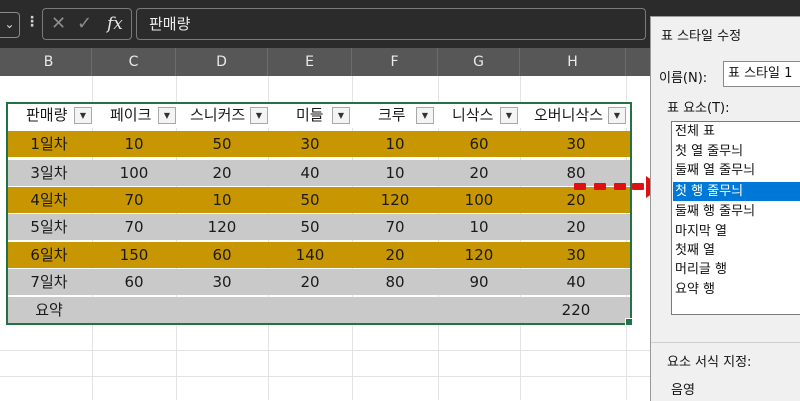 The image size is (800, 401). Describe the element at coordinates (683, 78) in the screenshot. I see `name-label: 이름(N):` at that location.